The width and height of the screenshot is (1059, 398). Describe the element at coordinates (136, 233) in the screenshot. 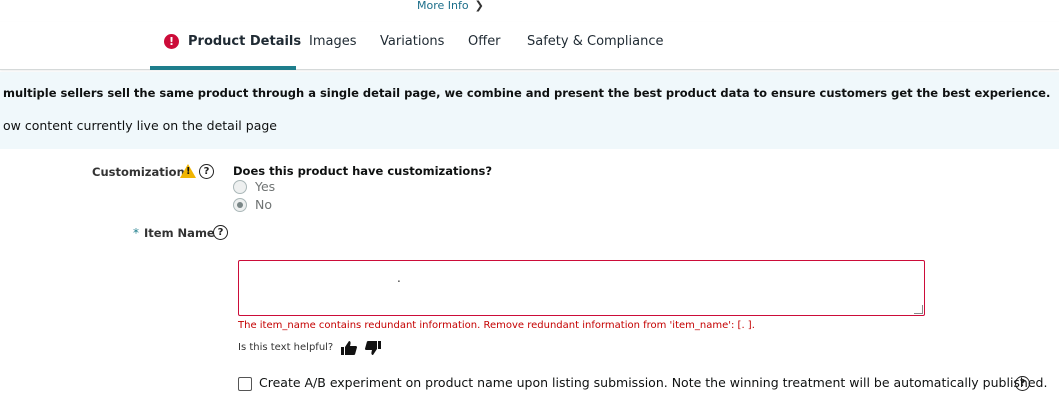

I see `required-marker: *` at that location.